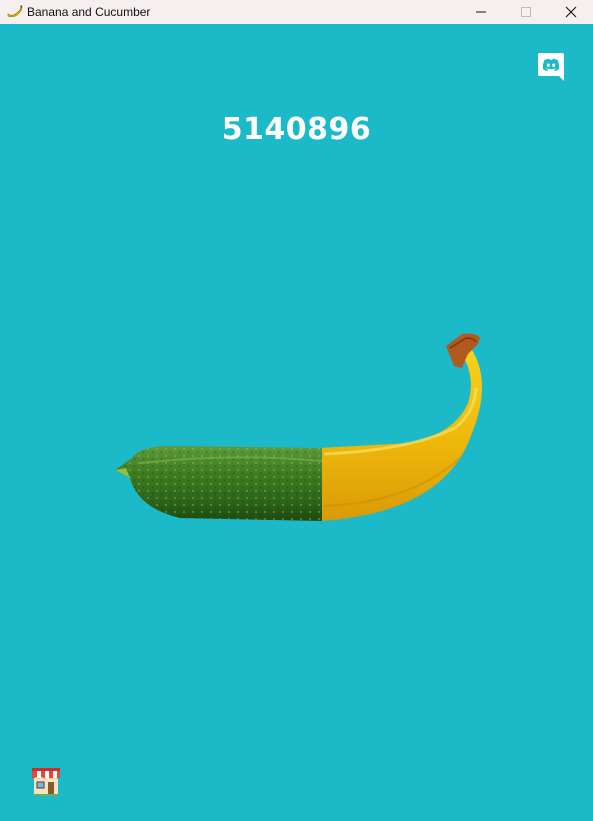 The height and width of the screenshot is (821, 593). I want to click on discord-icon, so click(551, 67).